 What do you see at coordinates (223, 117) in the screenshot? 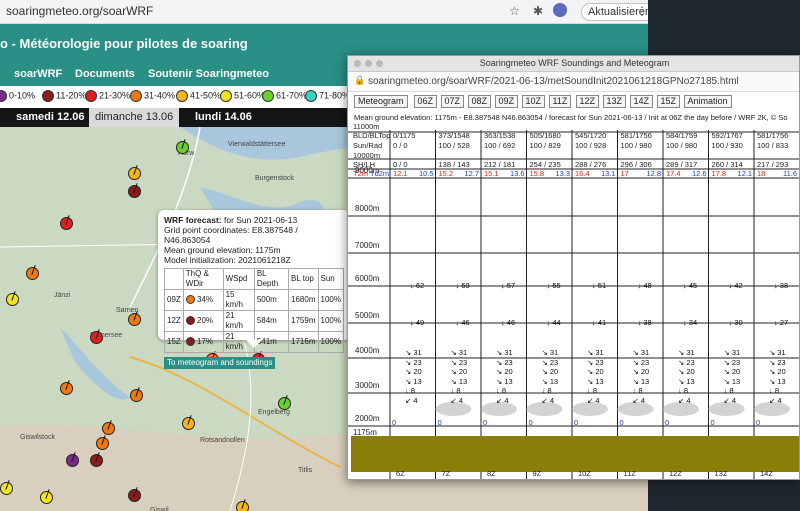
I see `tab-lundi: lundi 14.06` at bounding box center [223, 117].